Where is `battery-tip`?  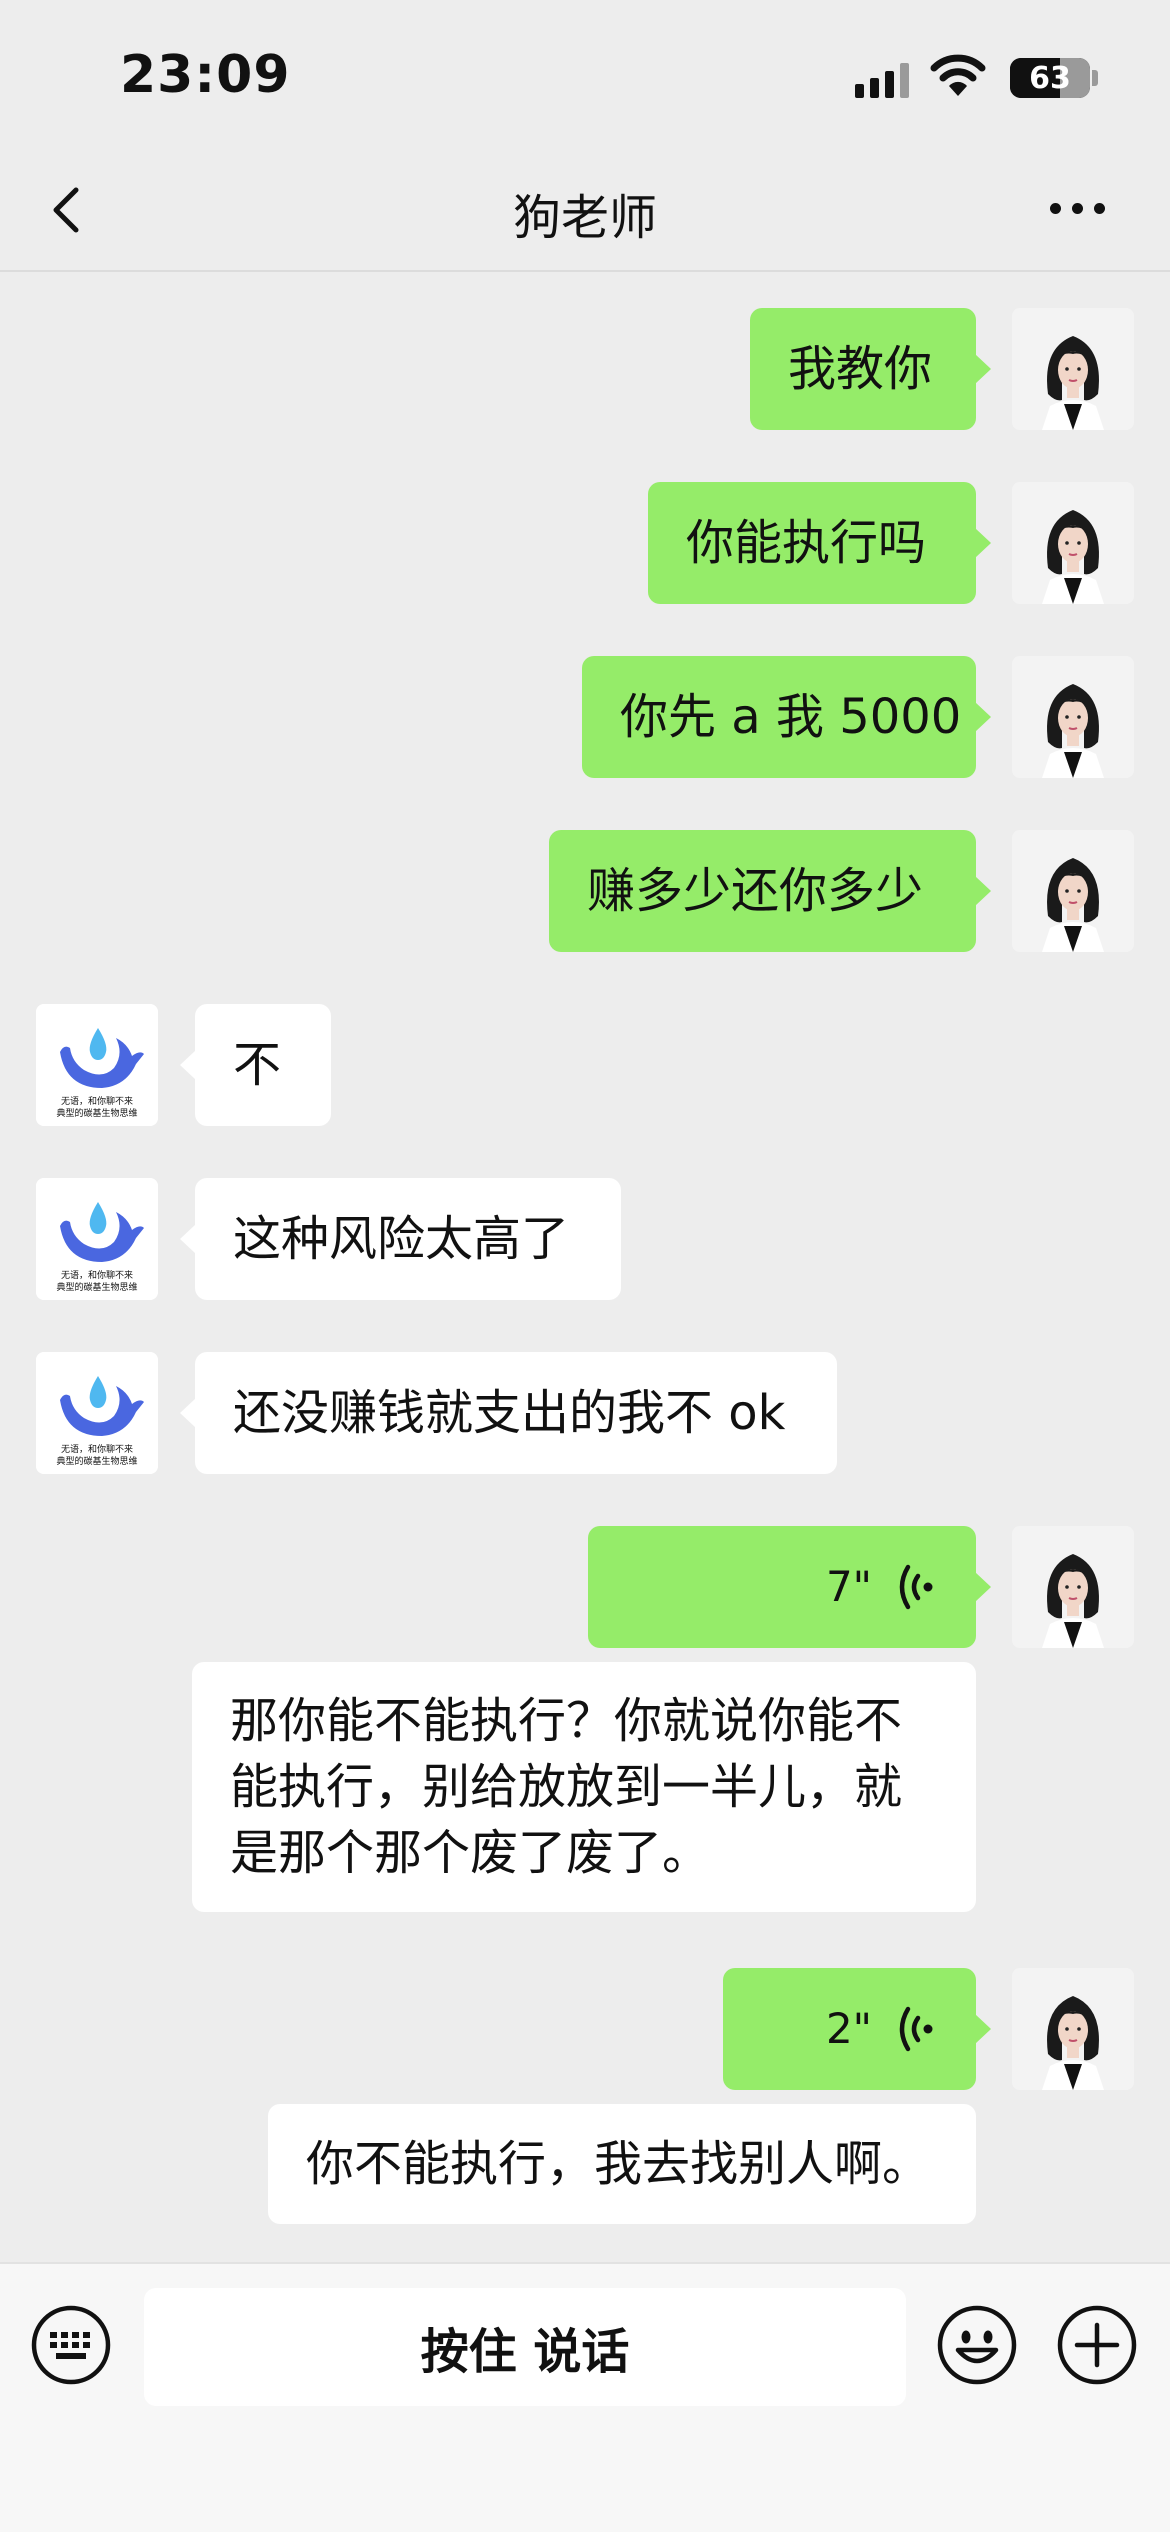
battery-tip is located at coordinates (1095, 78).